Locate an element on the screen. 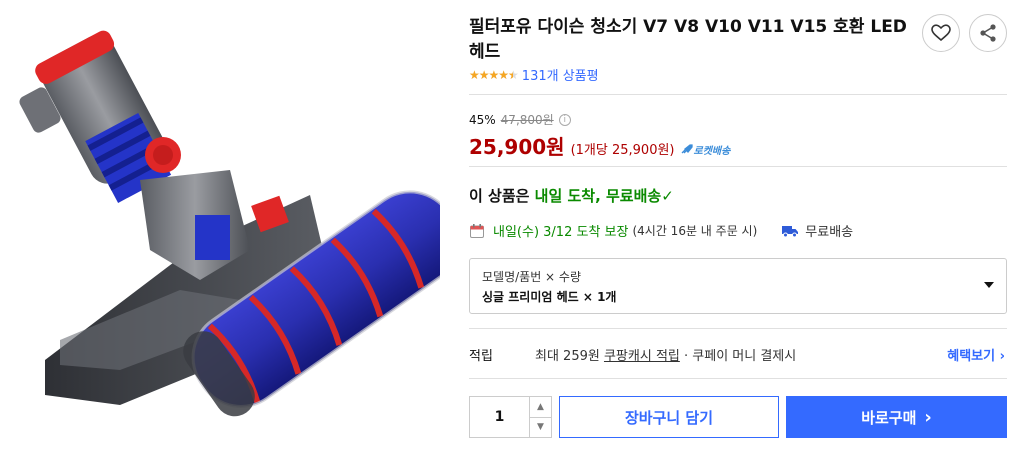  free-shipping: 무료배송 is located at coordinates (817, 230).